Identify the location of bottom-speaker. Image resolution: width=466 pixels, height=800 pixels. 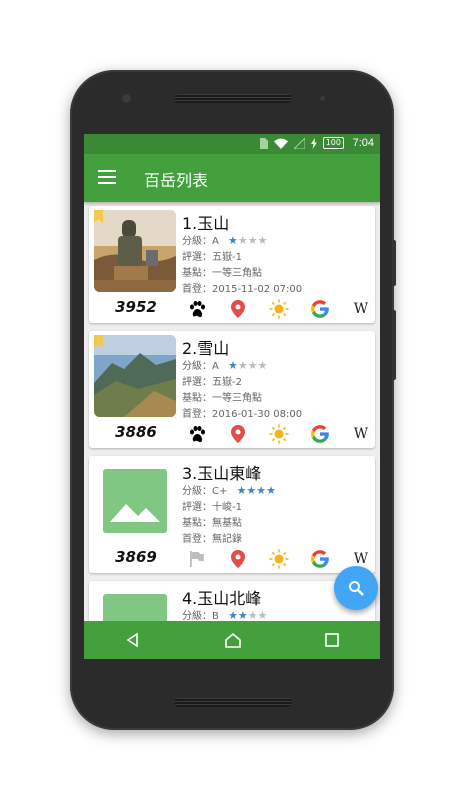
(233, 702).